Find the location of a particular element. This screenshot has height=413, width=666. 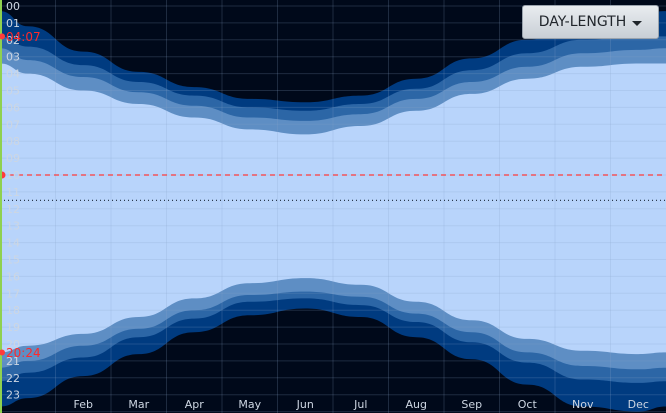

sunset-marker-label: 20:24 is located at coordinates (23, 353).